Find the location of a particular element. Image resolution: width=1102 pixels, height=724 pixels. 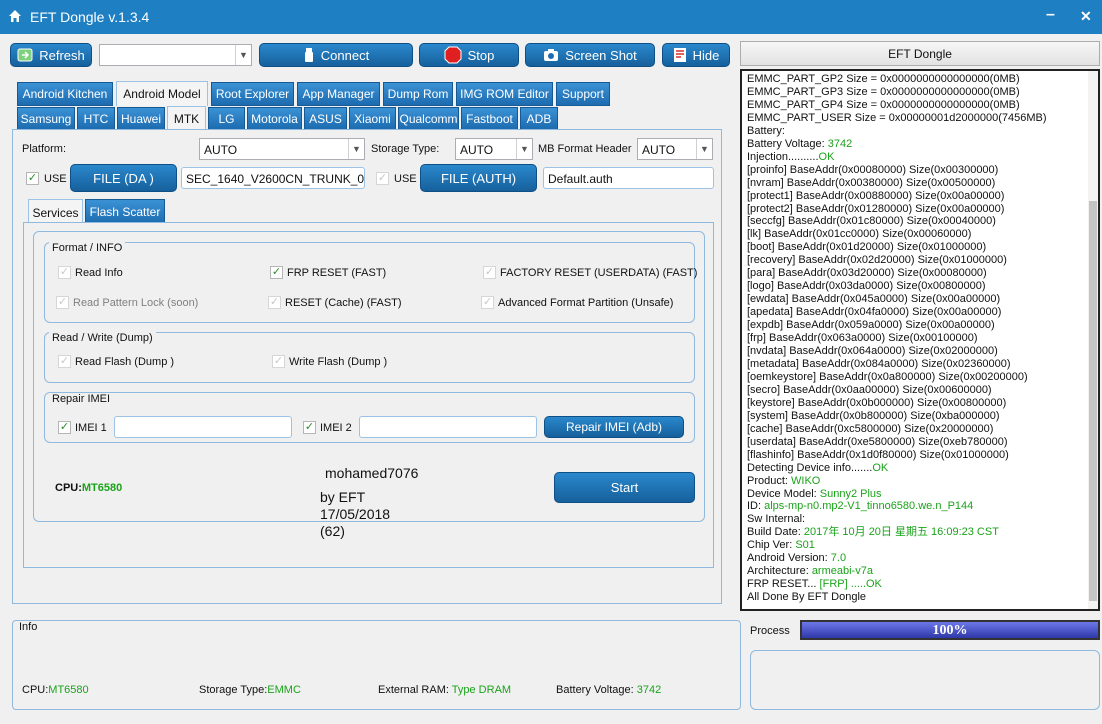

start-label: Start is located at coordinates (624, 487).